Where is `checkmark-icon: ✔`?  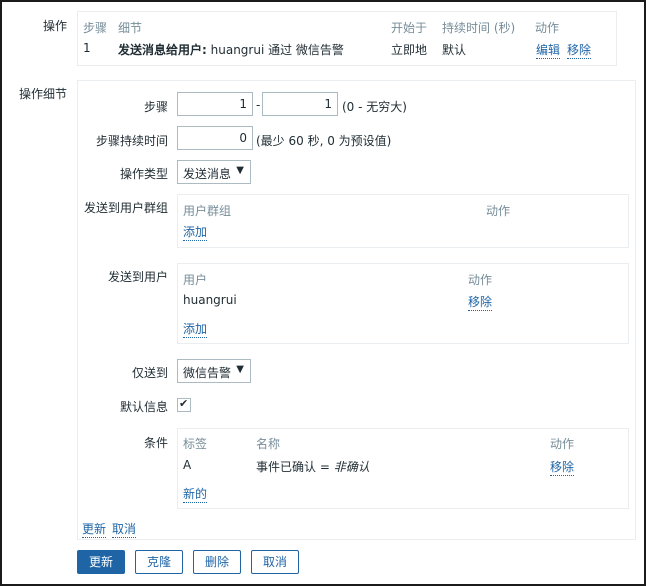
checkmark-icon: ✔ is located at coordinates (184, 403).